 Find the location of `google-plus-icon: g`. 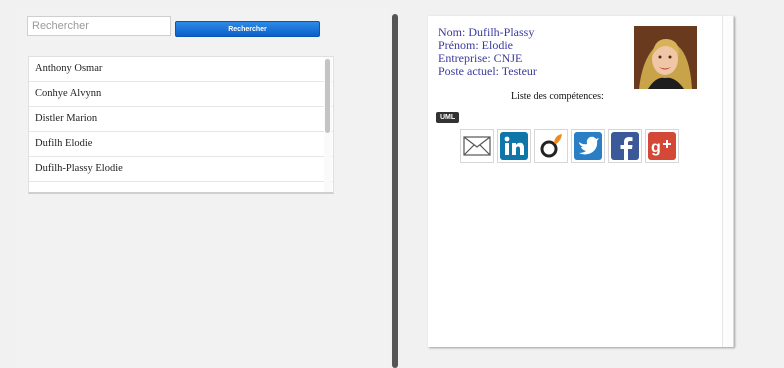

google-plus-icon: g is located at coordinates (662, 146).